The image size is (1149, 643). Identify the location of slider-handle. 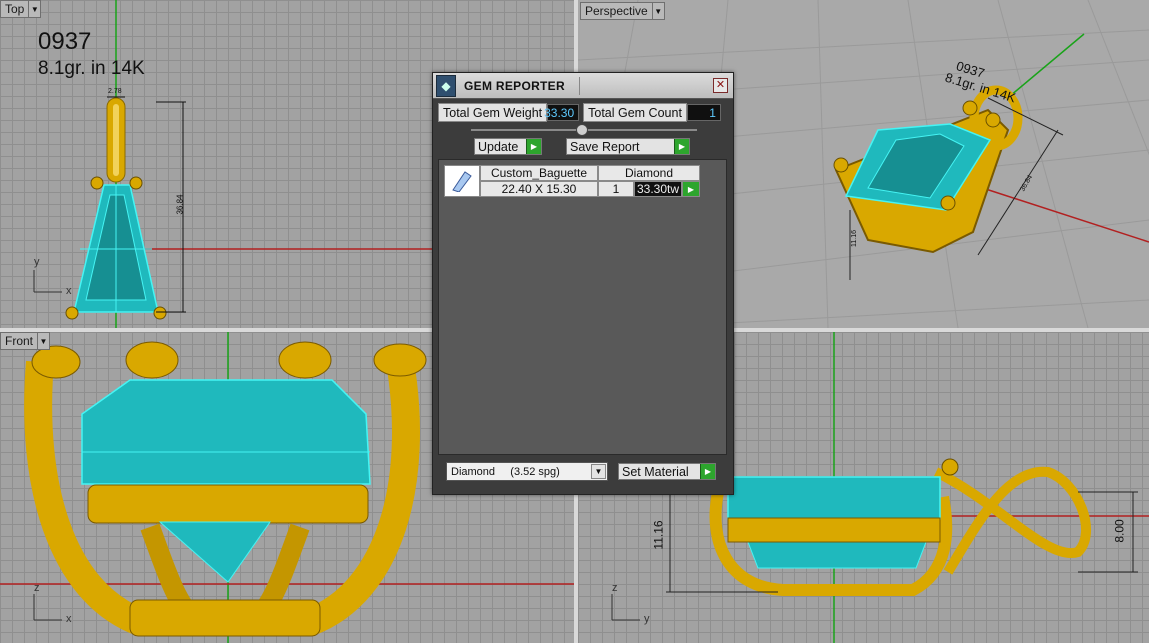
(582, 130).